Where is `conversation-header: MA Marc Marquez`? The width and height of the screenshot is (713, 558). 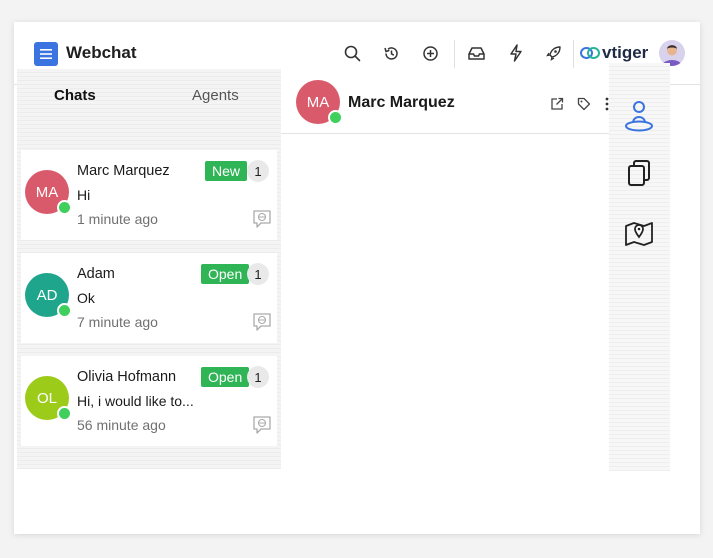
conversation-header: MA Marc Marquez is located at coordinates (445, 101).